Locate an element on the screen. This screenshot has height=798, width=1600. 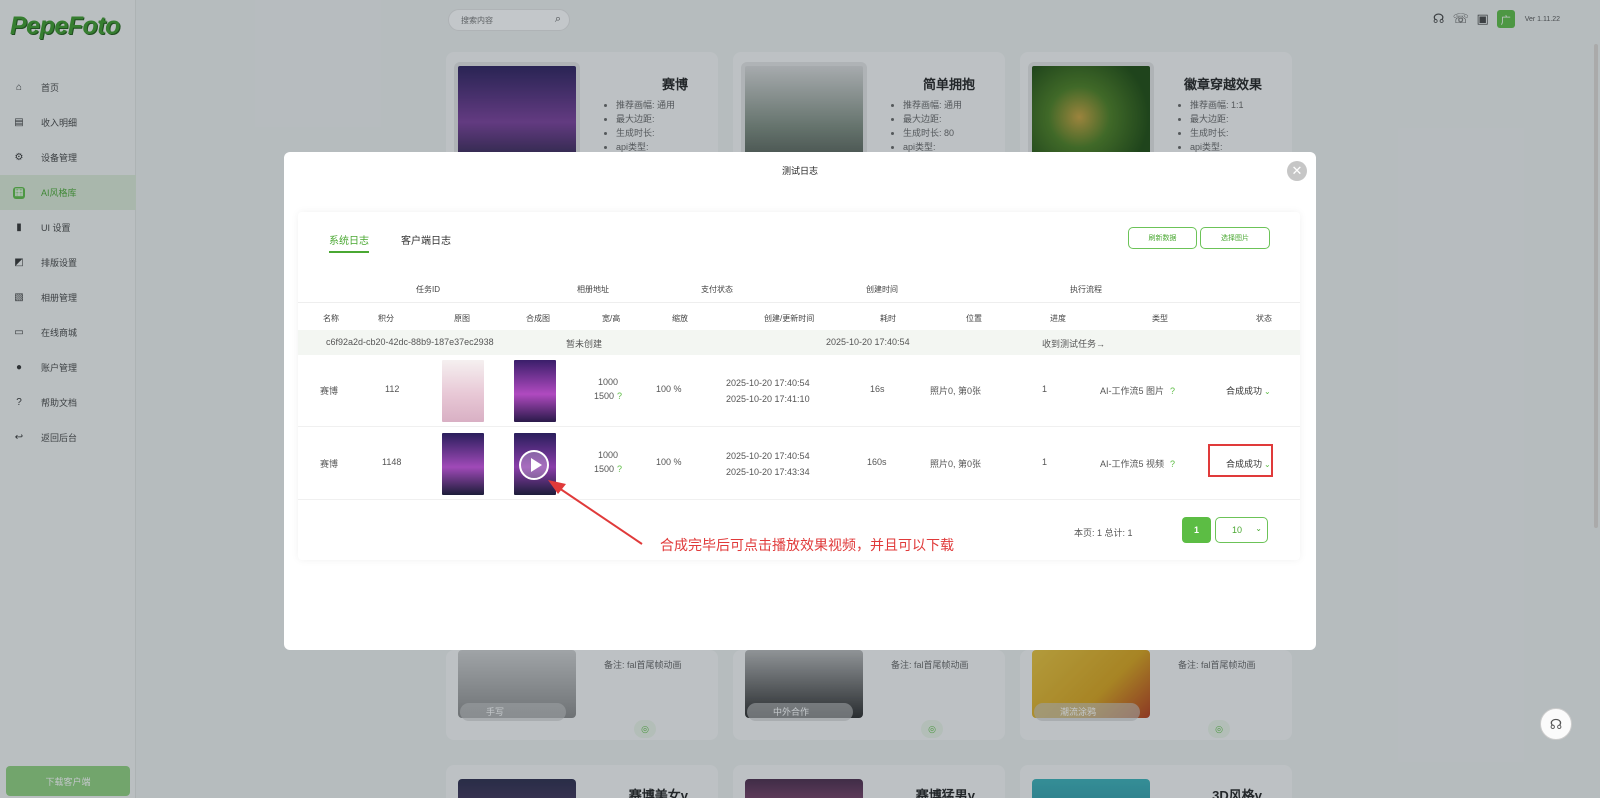
close-icon: ✕ is located at coordinates (1297, 171).